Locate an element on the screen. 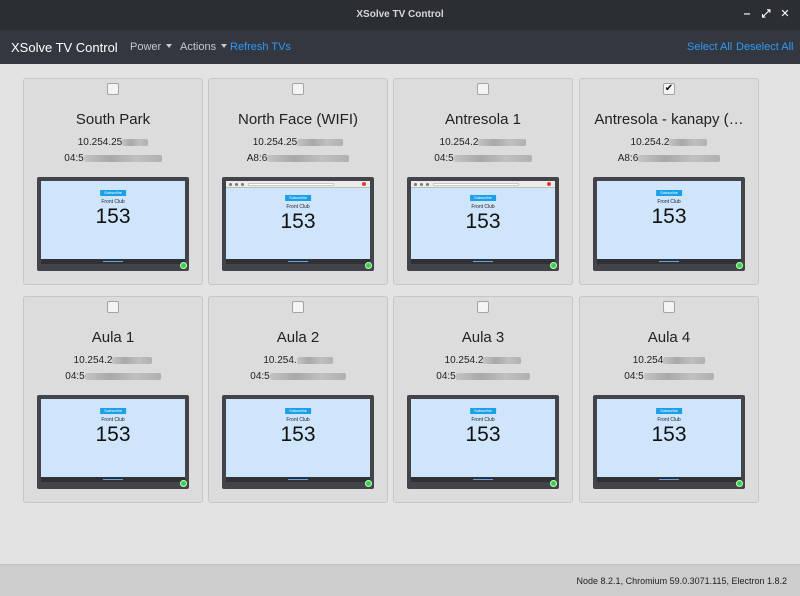  tv-ip-prefix: 10.254.25 is located at coordinates (275, 142).